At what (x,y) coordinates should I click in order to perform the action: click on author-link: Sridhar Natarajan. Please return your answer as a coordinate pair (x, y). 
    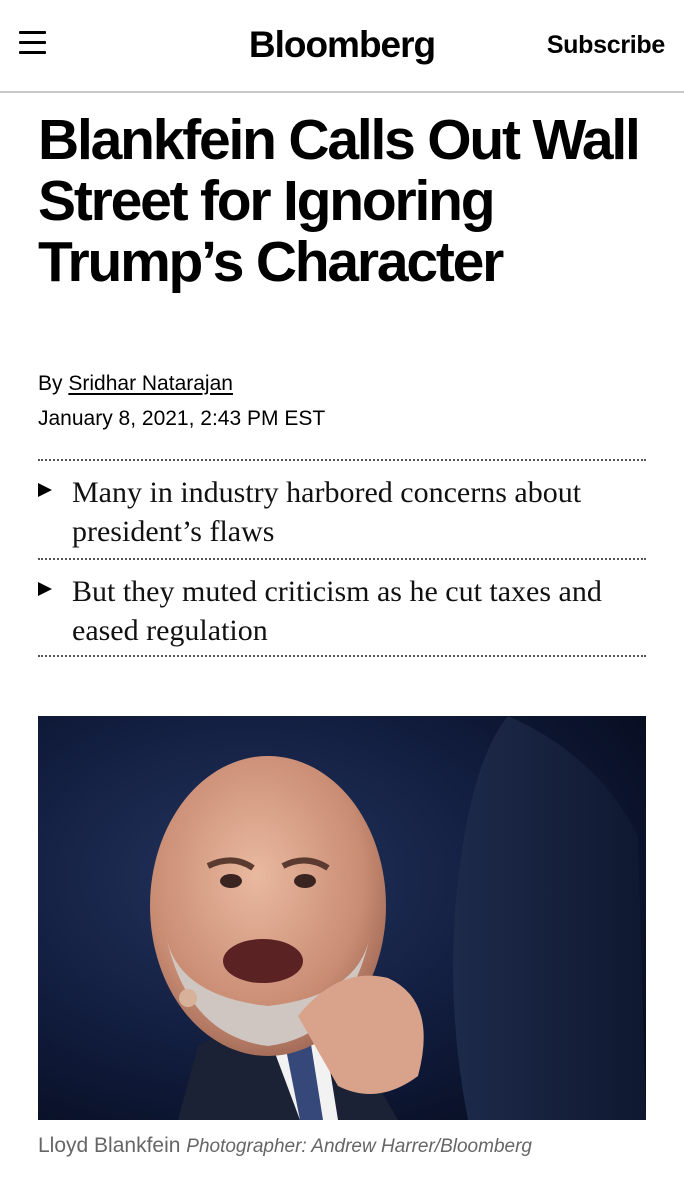
    Looking at the image, I should click on (150, 383).